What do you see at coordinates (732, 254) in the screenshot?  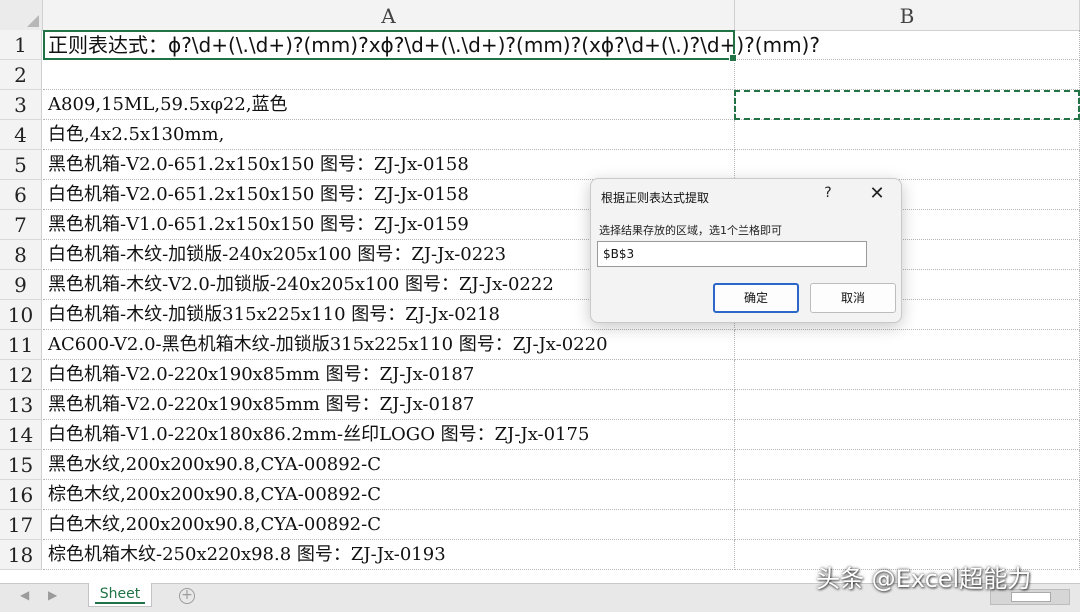 I see `range-input` at bounding box center [732, 254].